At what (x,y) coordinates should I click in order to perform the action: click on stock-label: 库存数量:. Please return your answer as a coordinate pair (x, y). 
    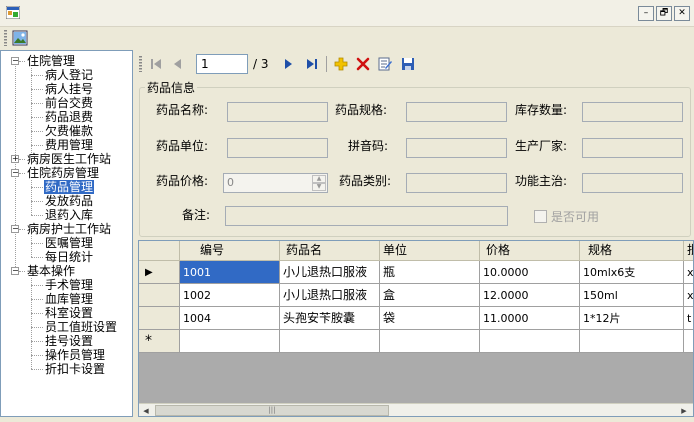
    Looking at the image, I should click on (541, 110).